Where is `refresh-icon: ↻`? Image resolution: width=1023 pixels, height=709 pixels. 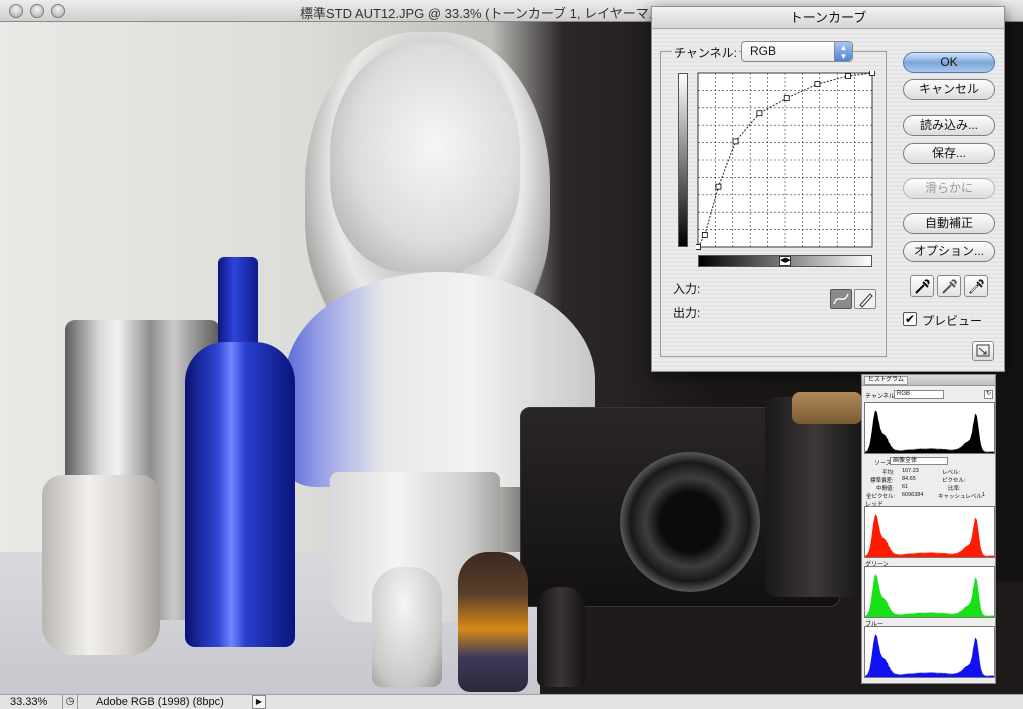
refresh-icon: ↻ is located at coordinates (988, 394).